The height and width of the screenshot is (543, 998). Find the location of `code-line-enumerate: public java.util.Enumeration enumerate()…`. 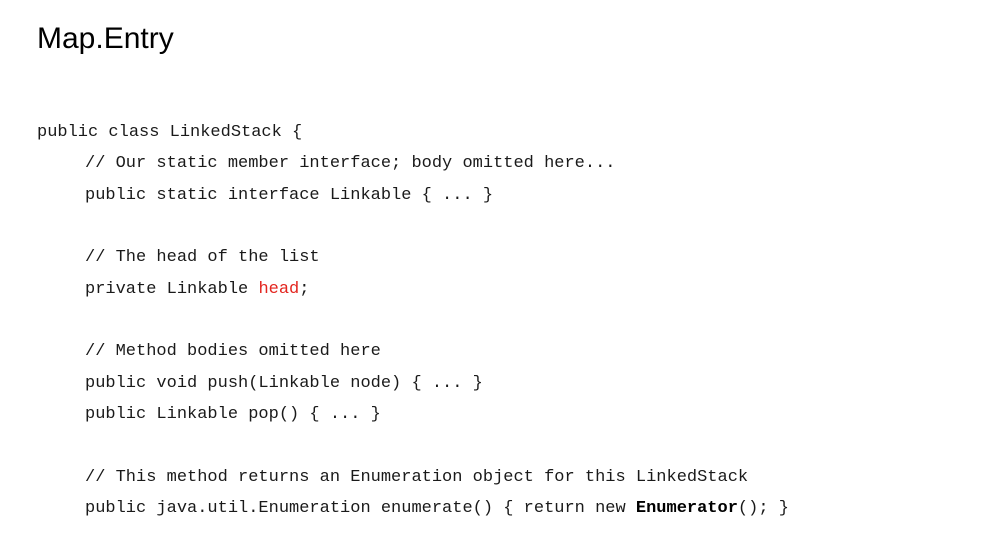

code-line-enumerate: public java.util.Enumeration enumerate()… is located at coordinates (413, 508).